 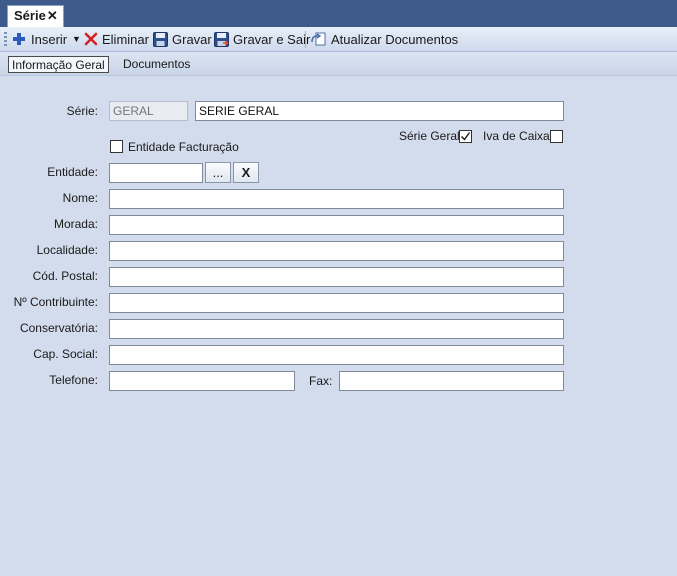 I want to click on save-and-exit-button-label: Gravar e Sair, so click(x=272, y=39).